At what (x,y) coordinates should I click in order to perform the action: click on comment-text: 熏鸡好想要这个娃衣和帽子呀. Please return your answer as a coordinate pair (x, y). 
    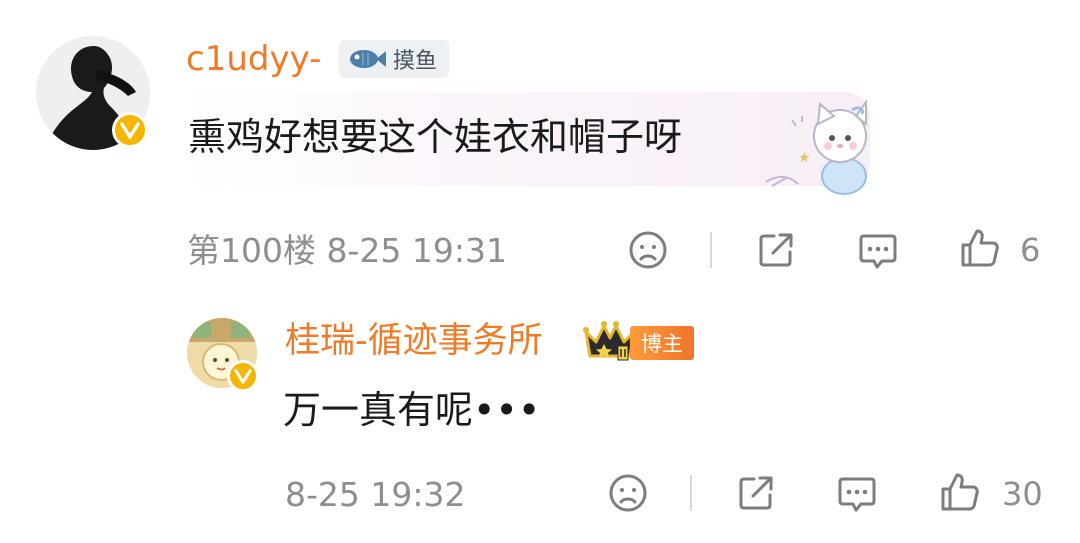
    Looking at the image, I should click on (435, 137).